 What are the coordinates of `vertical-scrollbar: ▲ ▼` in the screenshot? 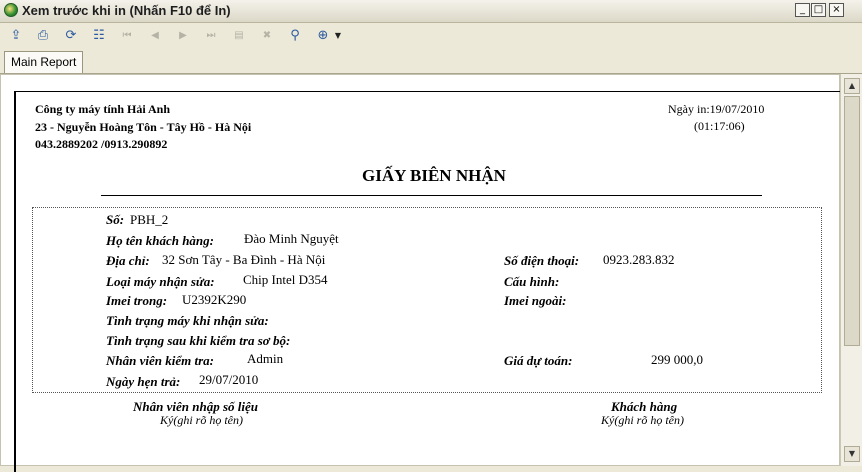 It's located at (851, 270).